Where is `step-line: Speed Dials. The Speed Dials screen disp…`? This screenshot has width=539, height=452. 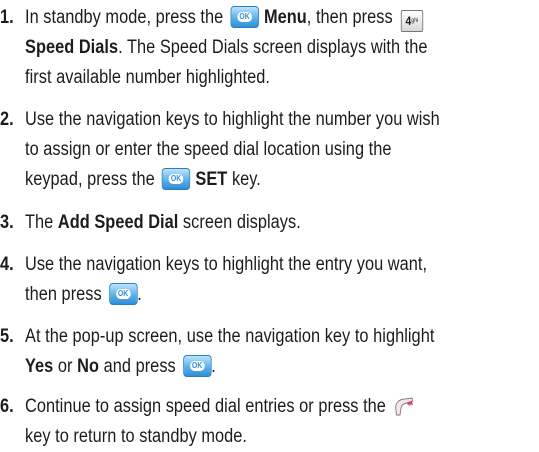
step-line: Speed Dials. The Speed Dials screen disp… is located at coordinates (226, 47).